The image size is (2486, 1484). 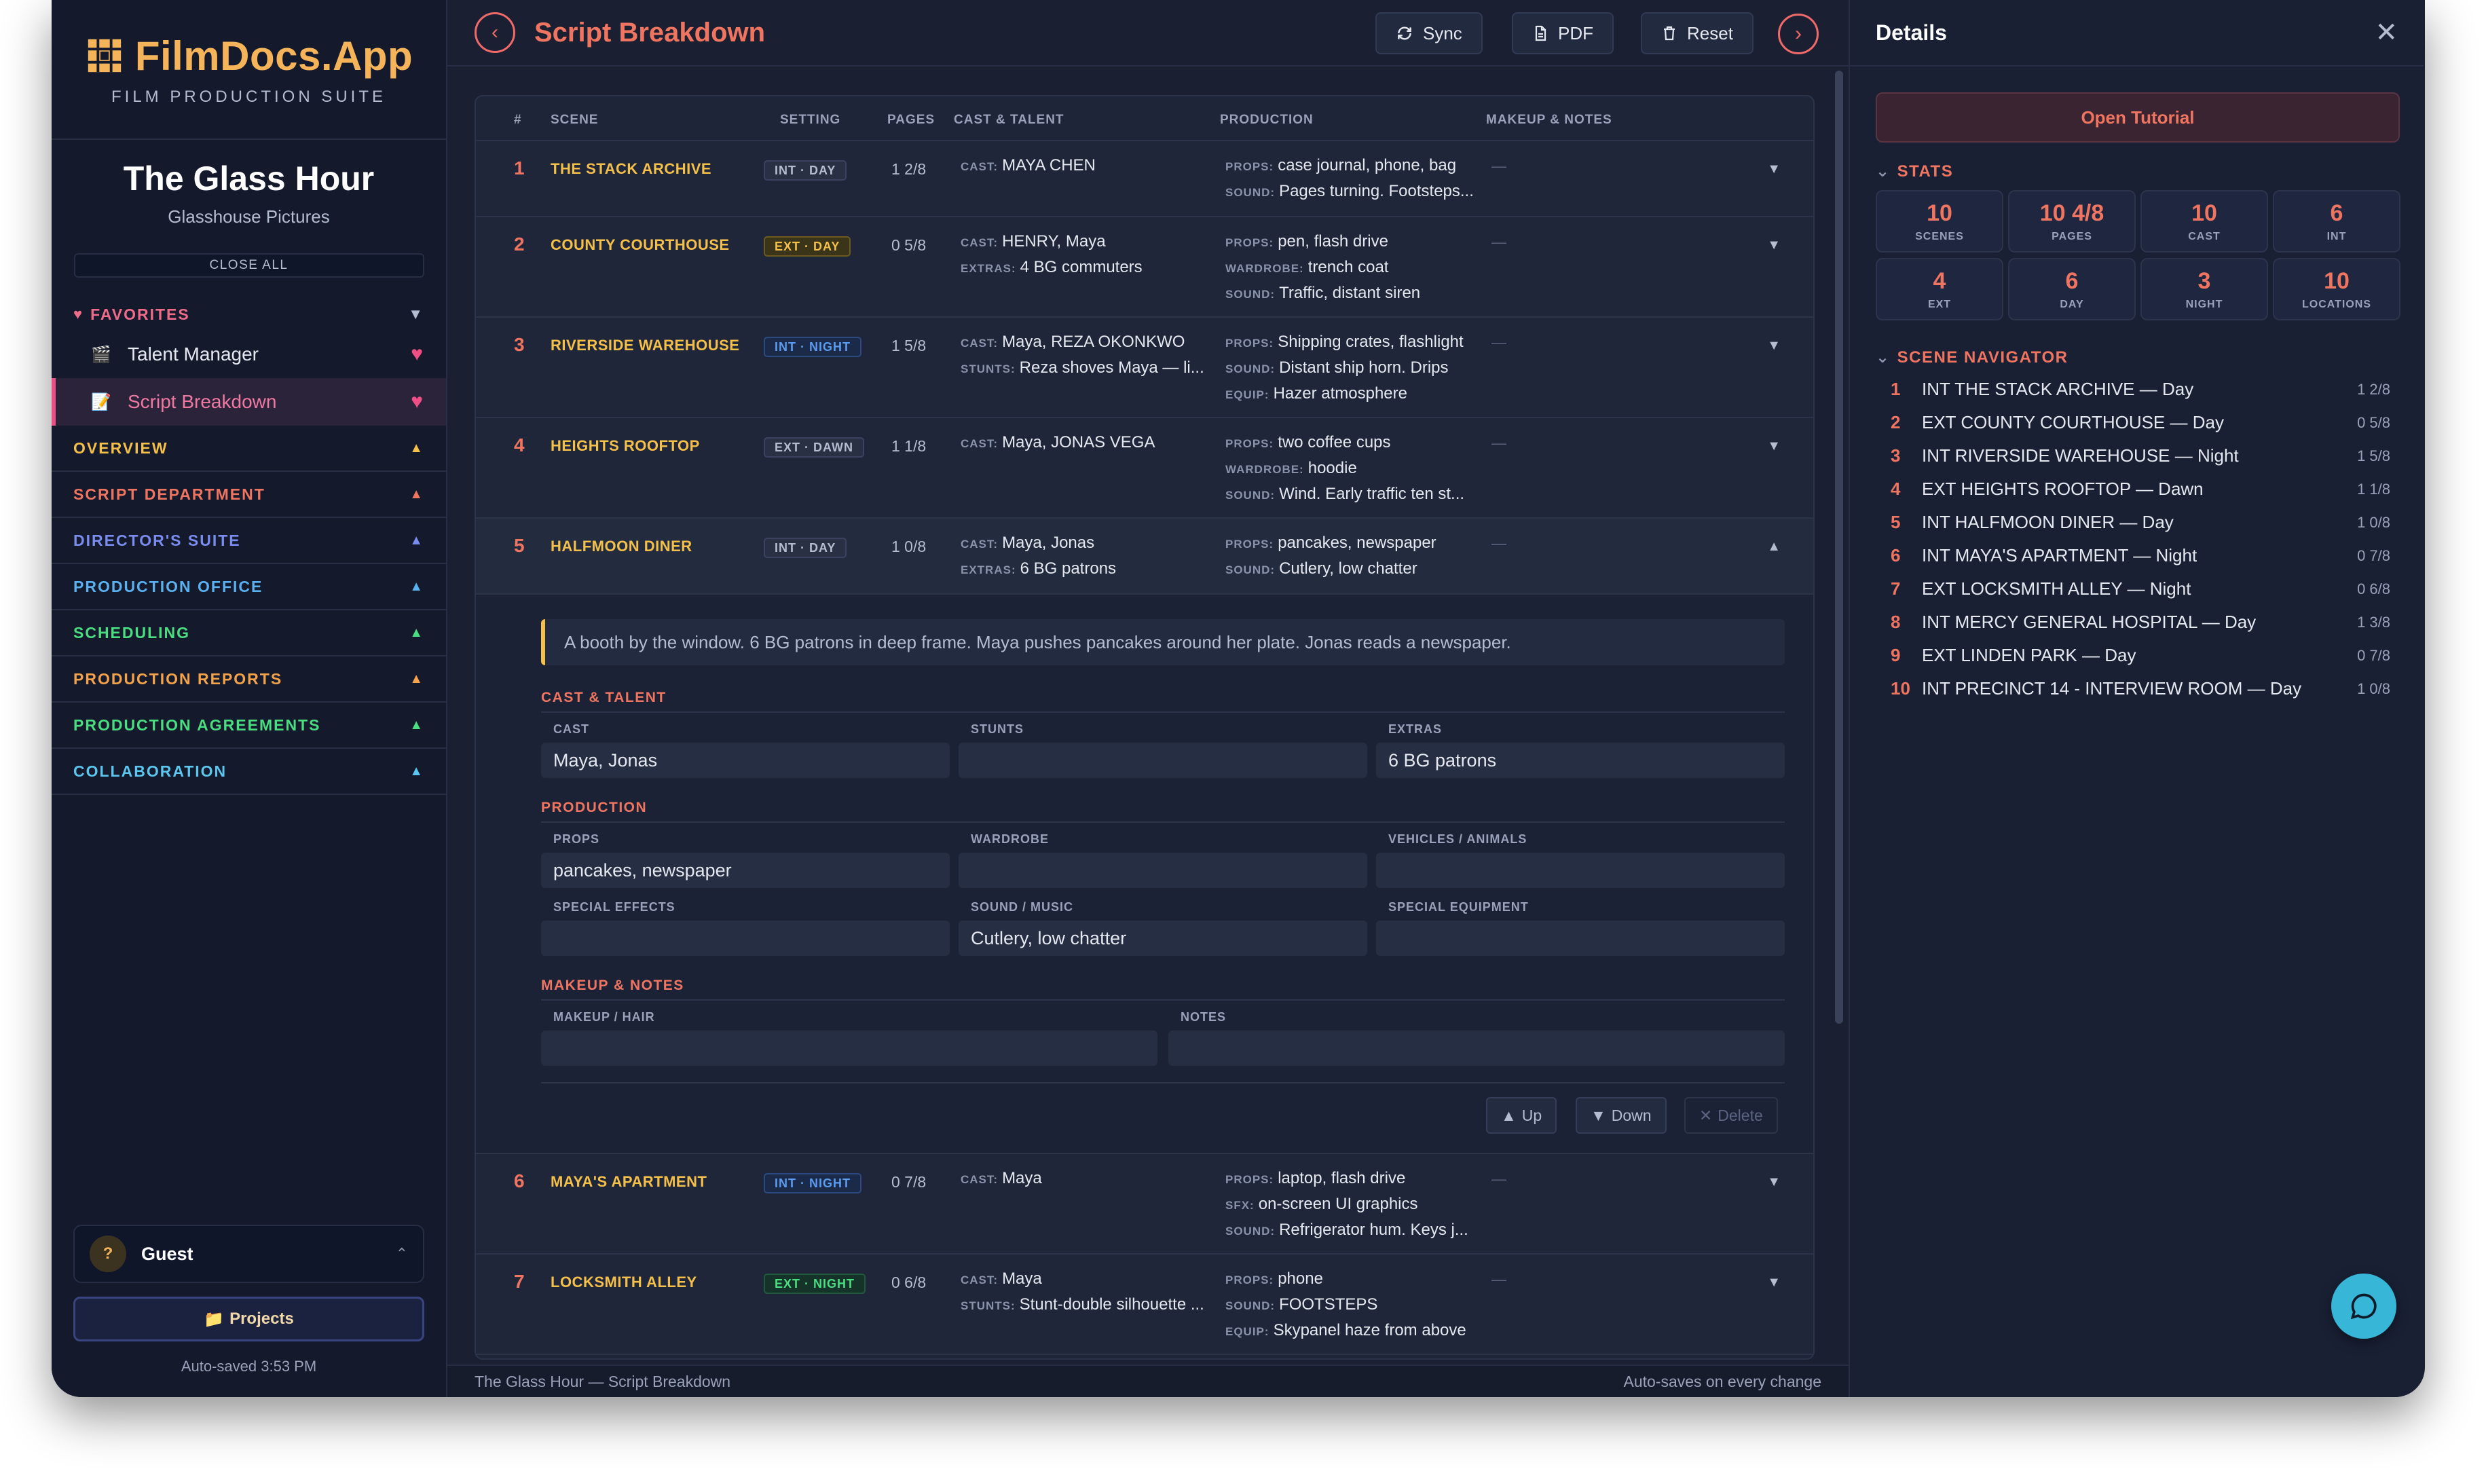 What do you see at coordinates (249, 449) in the screenshot?
I see `nav-section: OVERVIEW ▲` at bounding box center [249, 449].